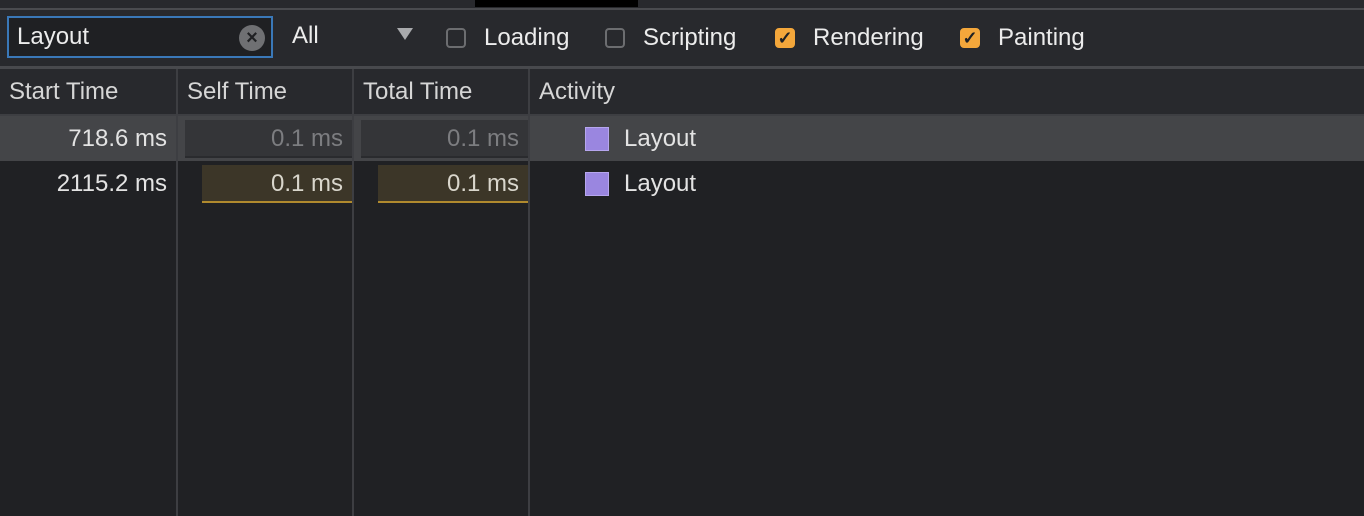  I want to click on checkbox-label: Scripting, so click(690, 37).